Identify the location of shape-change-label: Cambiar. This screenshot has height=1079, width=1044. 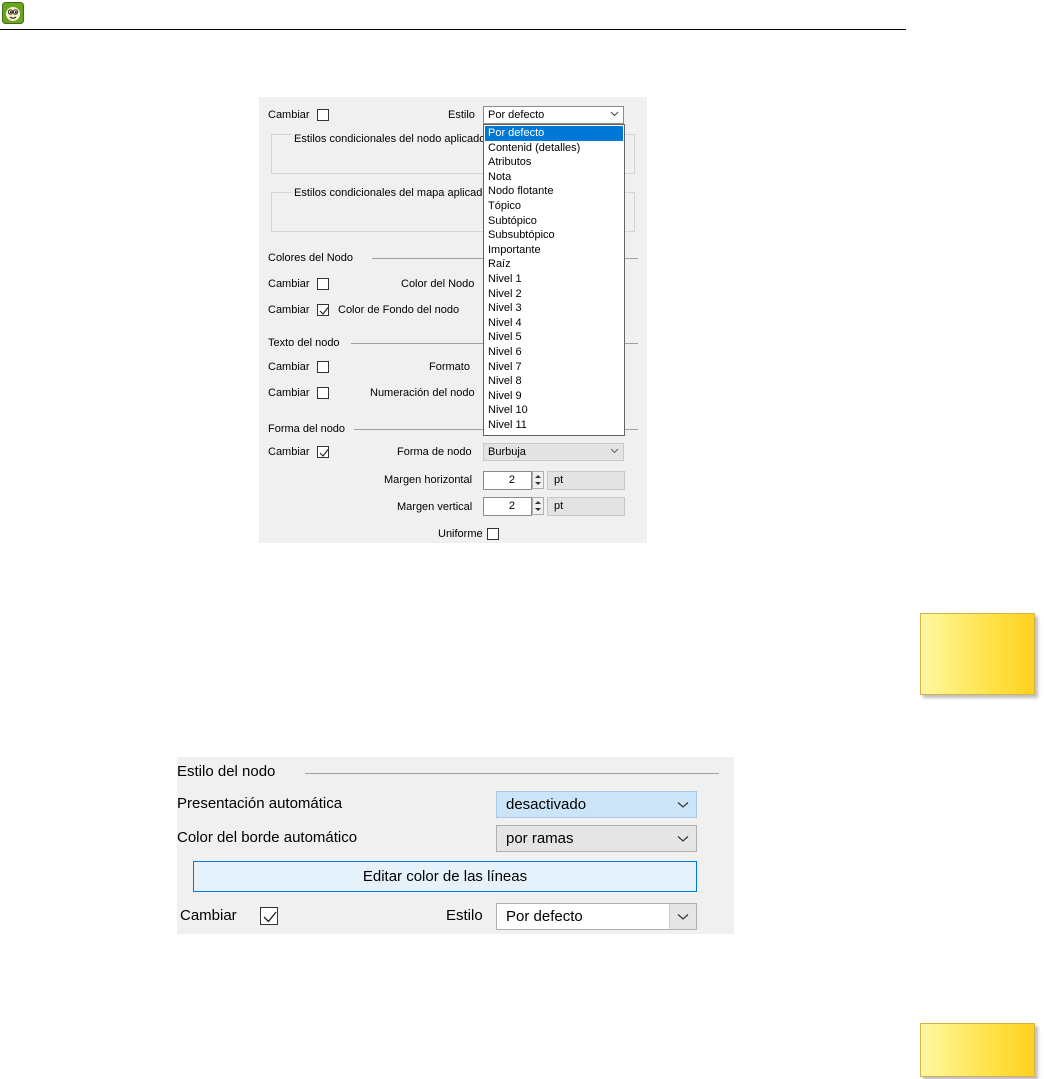
(289, 452).